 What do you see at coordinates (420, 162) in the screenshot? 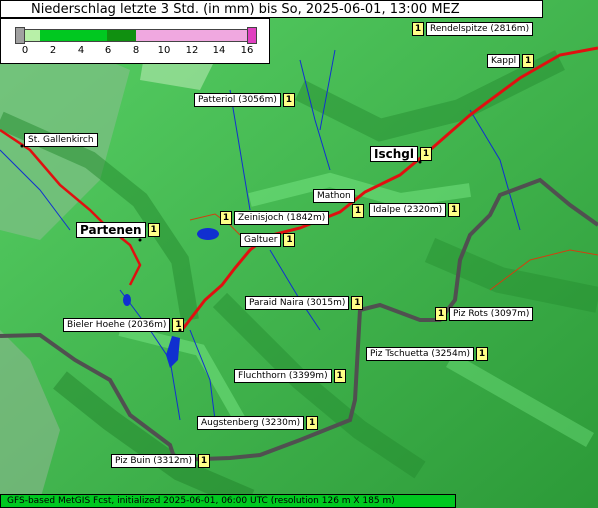
I see `marker-ischgl` at bounding box center [420, 162].